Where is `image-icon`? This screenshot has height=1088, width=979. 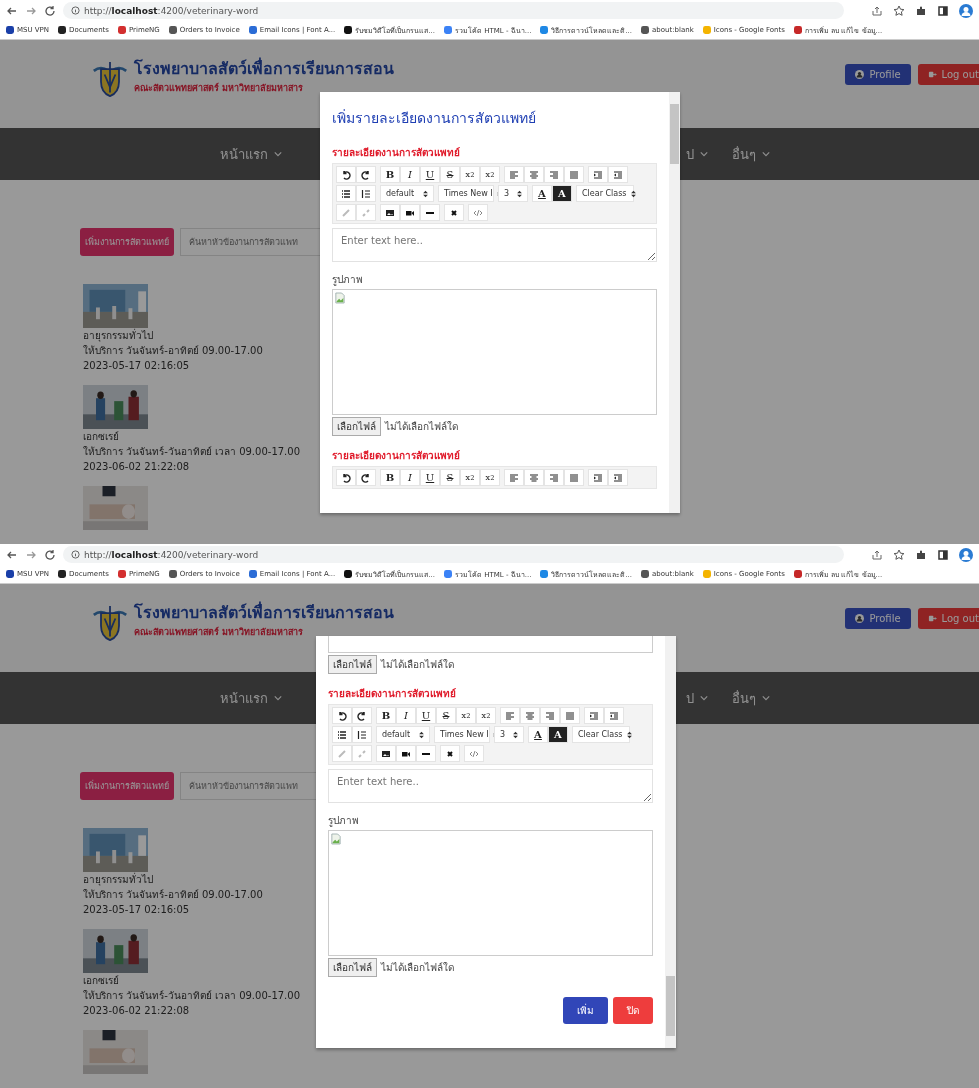 image-icon is located at coordinates (386, 753).